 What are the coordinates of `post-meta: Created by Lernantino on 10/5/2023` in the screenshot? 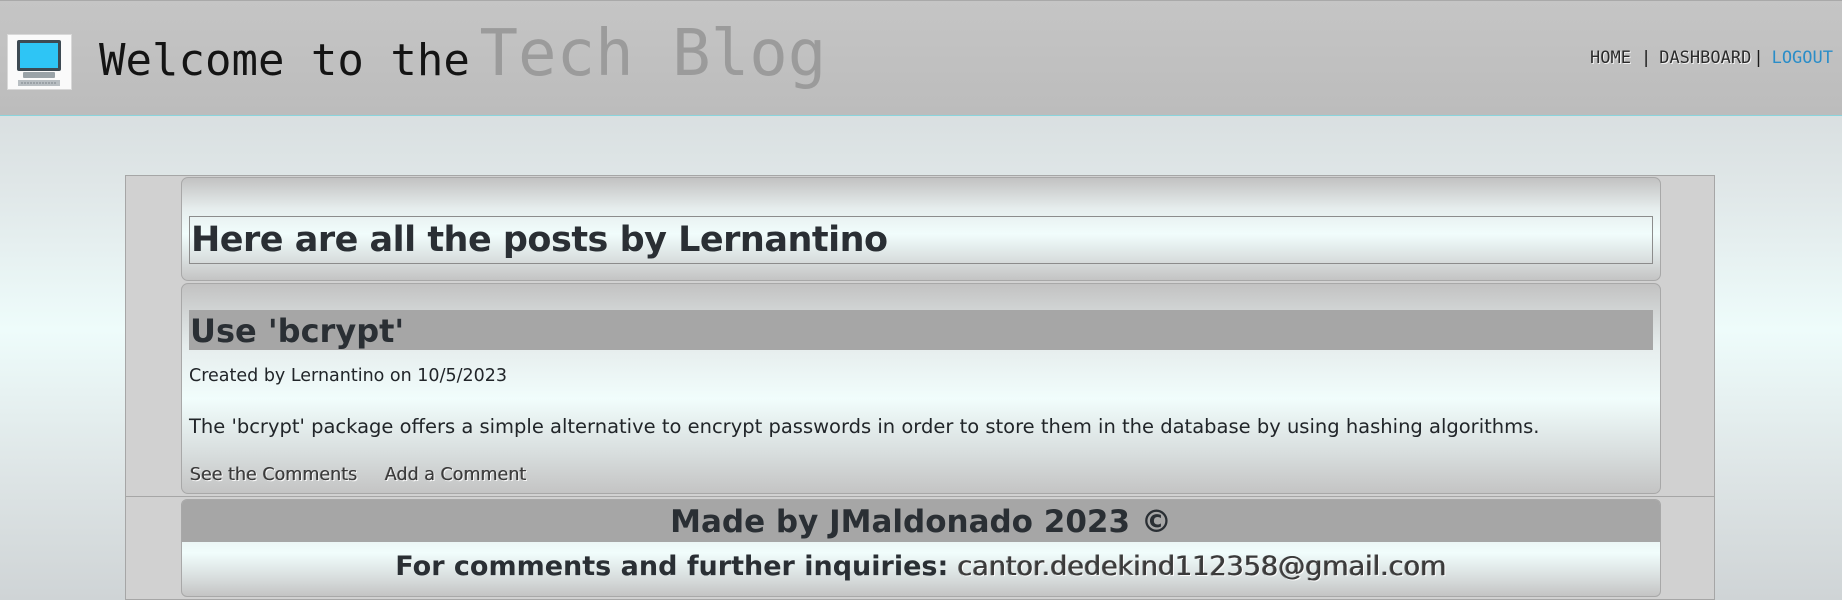 It's located at (348, 376).